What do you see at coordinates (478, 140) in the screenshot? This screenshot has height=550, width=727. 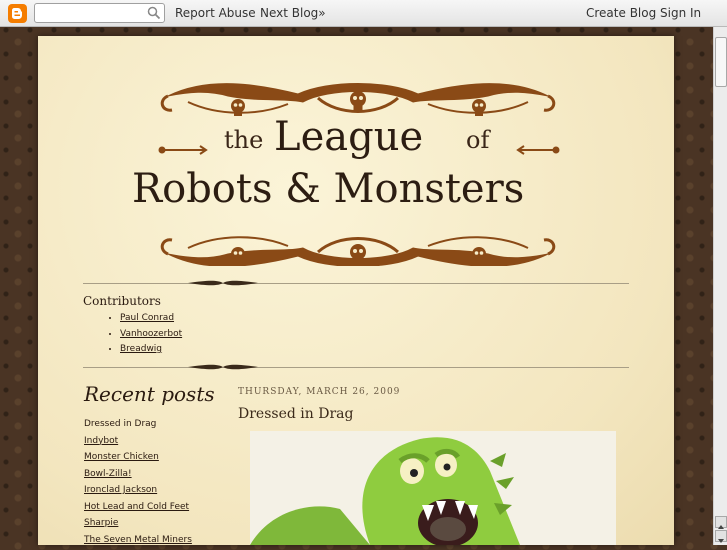 I see `header-title-of: of` at bounding box center [478, 140].